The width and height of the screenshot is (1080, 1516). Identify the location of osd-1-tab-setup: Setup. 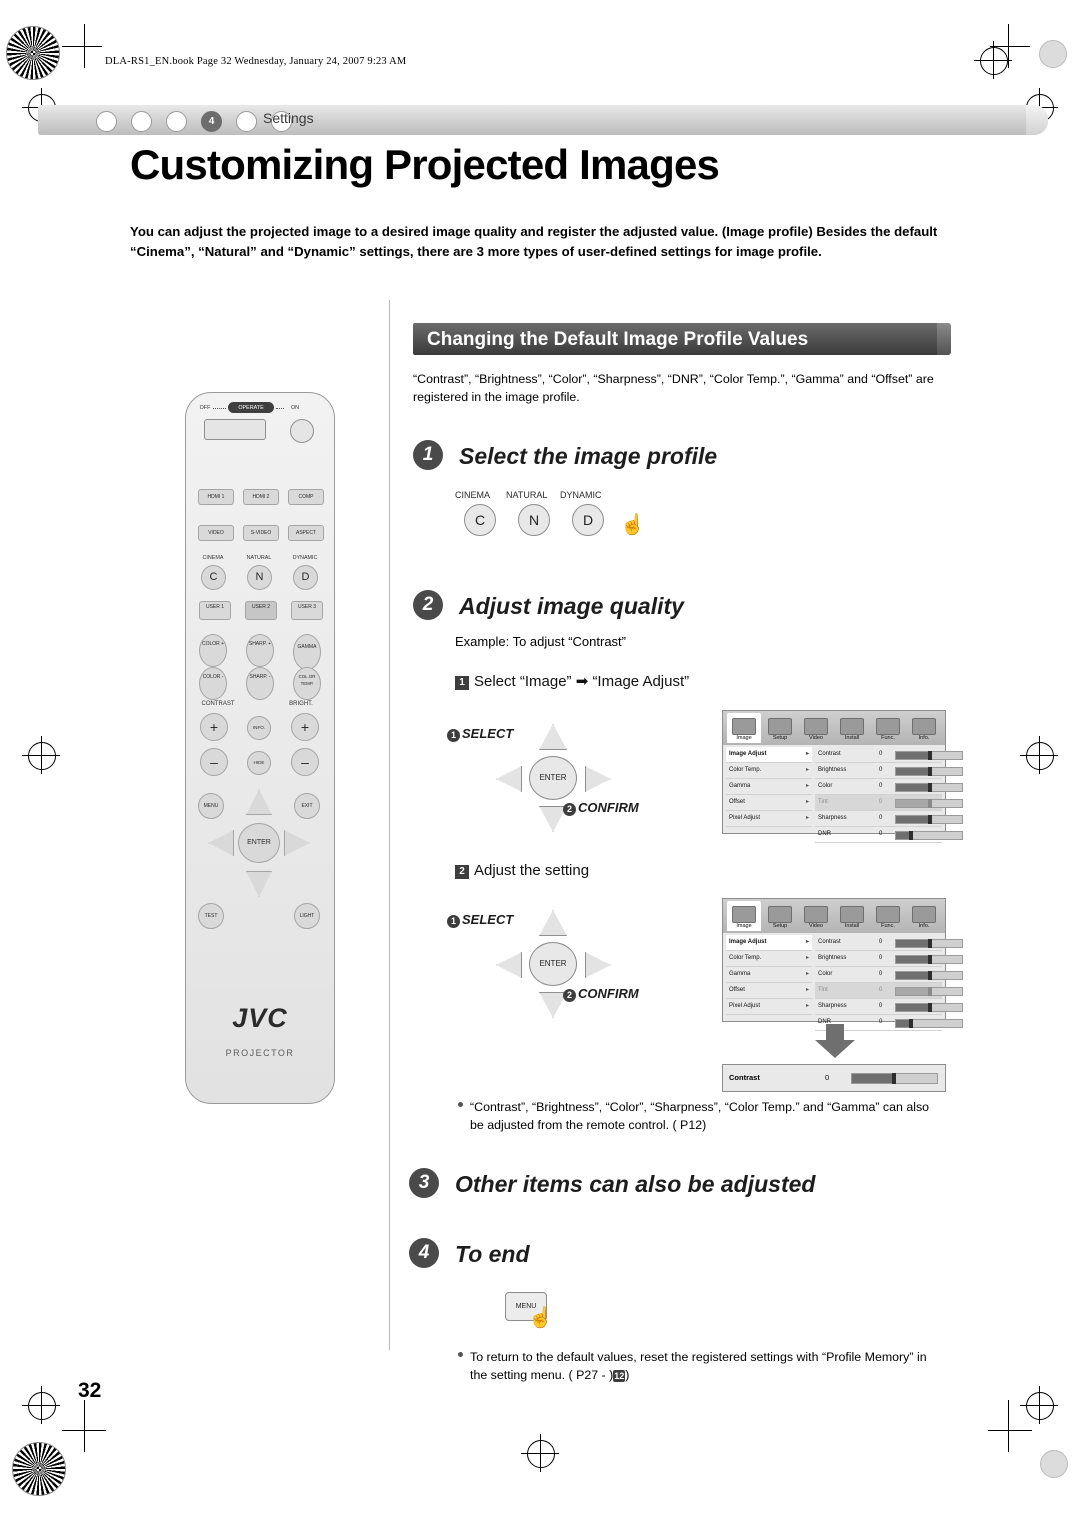
(780, 728).